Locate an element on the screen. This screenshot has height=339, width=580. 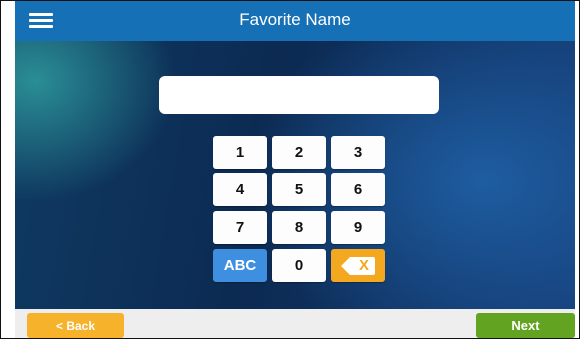
header-bar: Favorite Name is located at coordinates (295, 21).